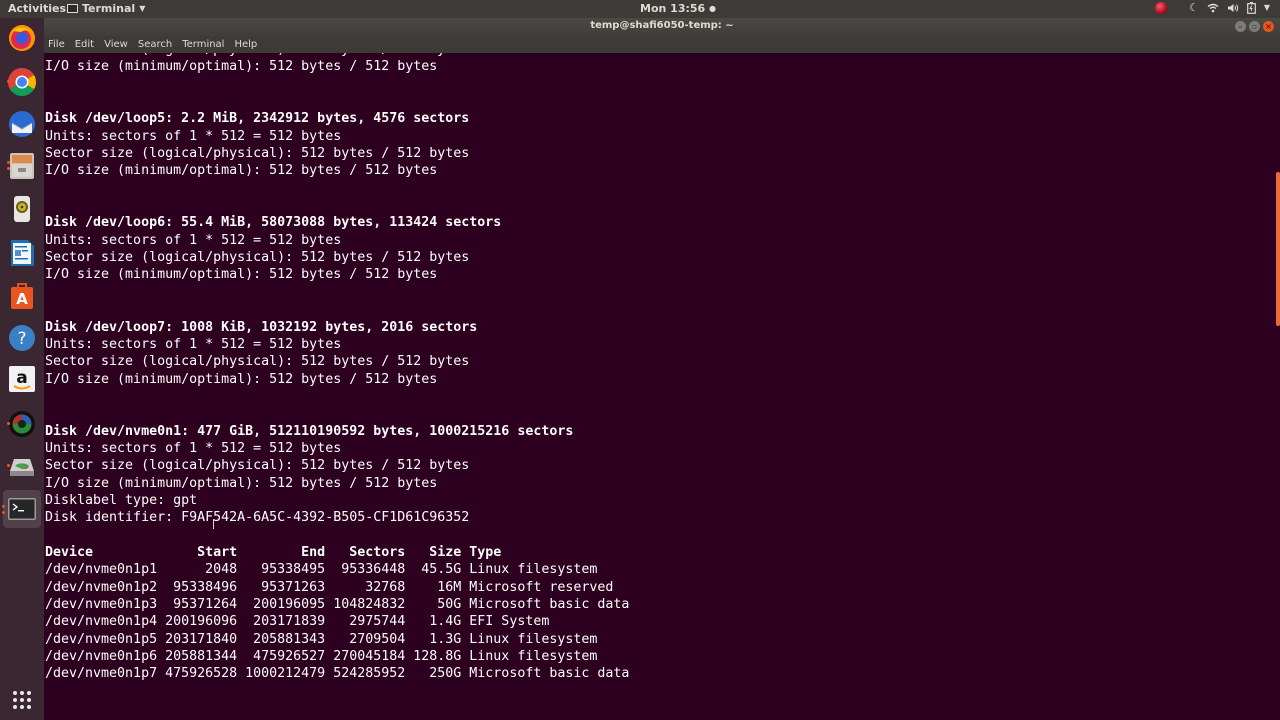 This screenshot has width=1280, height=720. I want to click on battery-icon, so click(1251, 7).